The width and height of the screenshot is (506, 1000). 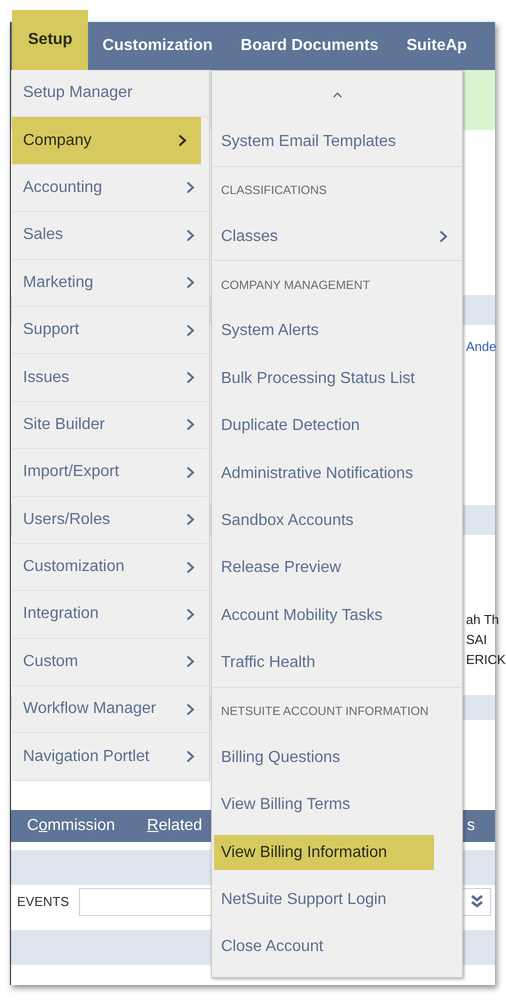 What do you see at coordinates (110, 283) in the screenshot?
I see `menu-item: Marketing` at bounding box center [110, 283].